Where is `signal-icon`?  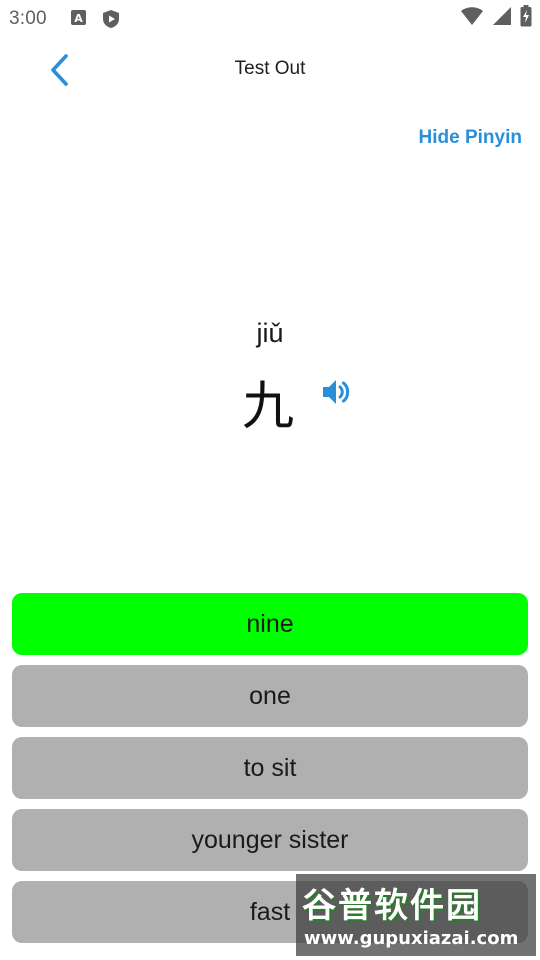
signal-icon is located at coordinates (502, 18).